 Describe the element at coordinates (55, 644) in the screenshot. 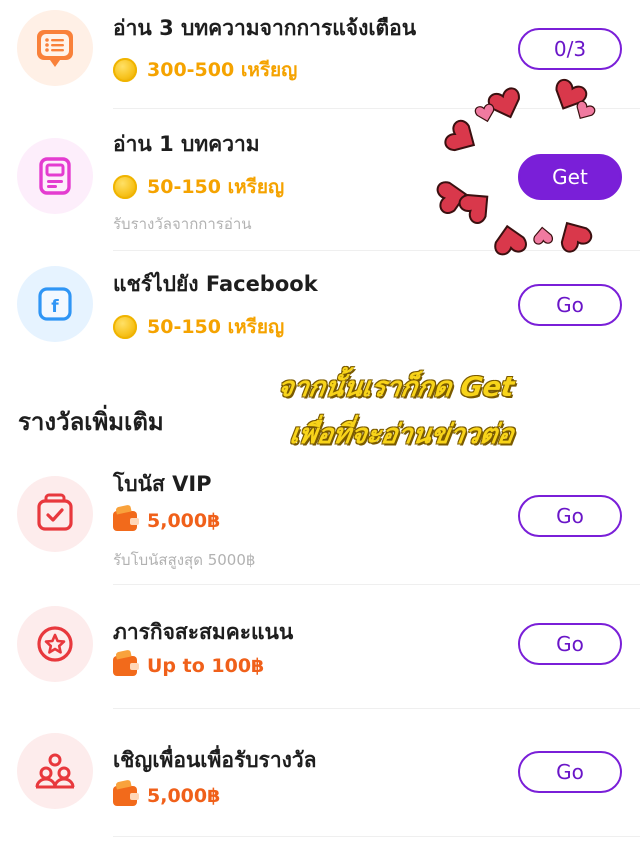

I see `star-badge-icon` at that location.